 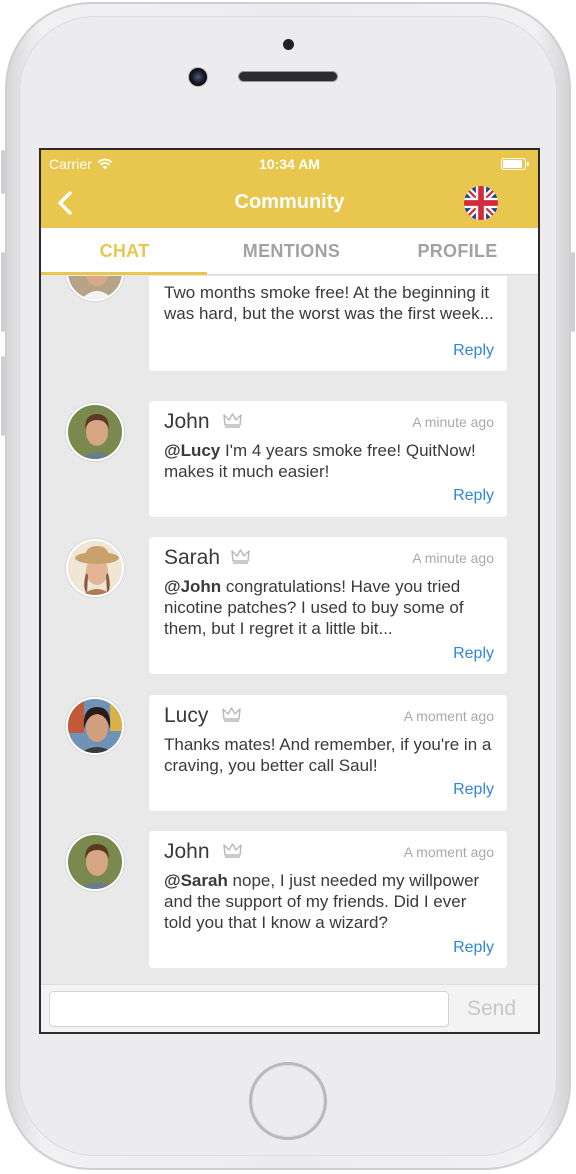 What do you see at coordinates (481, 203) in the screenshot?
I see `uk-flag-icon` at bounding box center [481, 203].